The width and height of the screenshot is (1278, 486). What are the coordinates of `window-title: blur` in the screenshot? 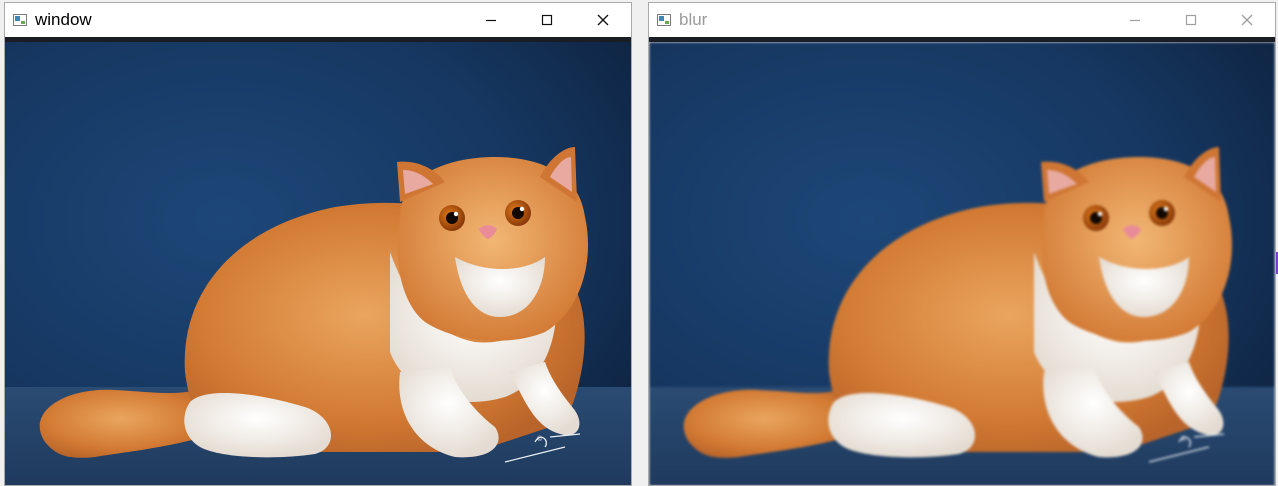 It's located at (693, 19).